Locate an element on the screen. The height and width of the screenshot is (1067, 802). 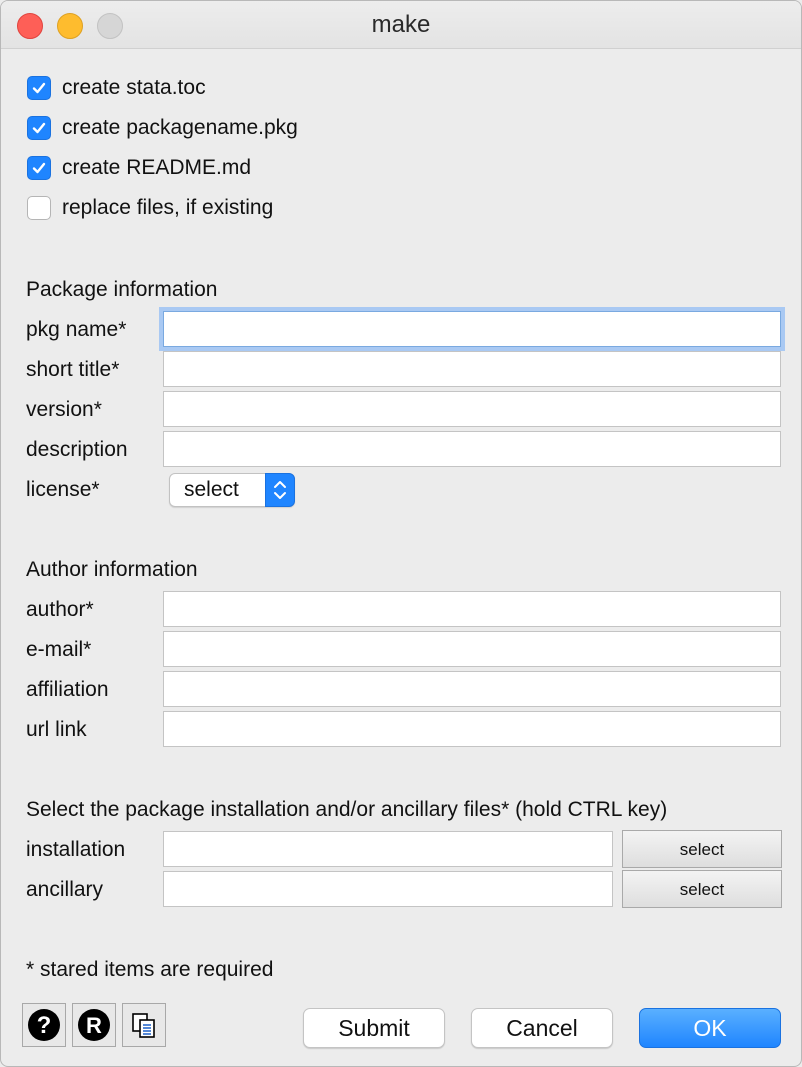
url-field is located at coordinates (472, 729).